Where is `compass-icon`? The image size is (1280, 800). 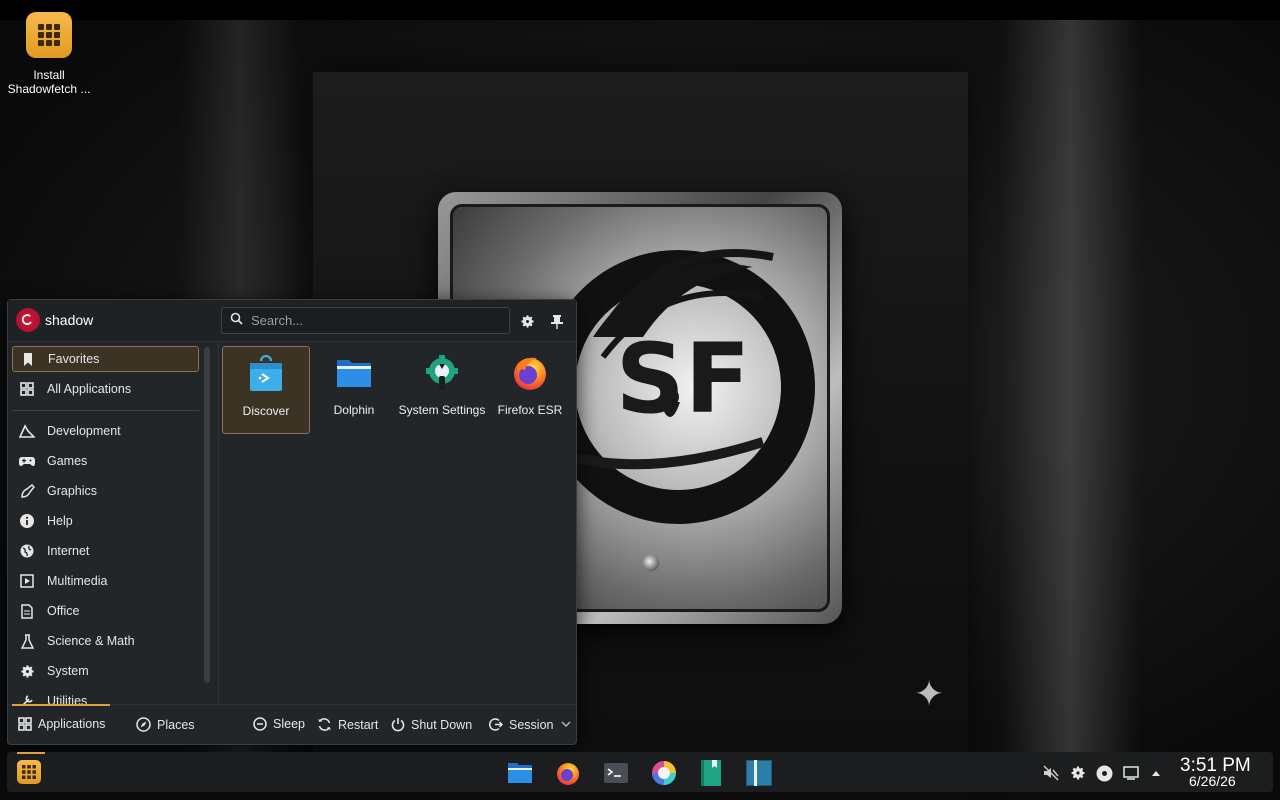 compass-icon is located at coordinates (143, 724).